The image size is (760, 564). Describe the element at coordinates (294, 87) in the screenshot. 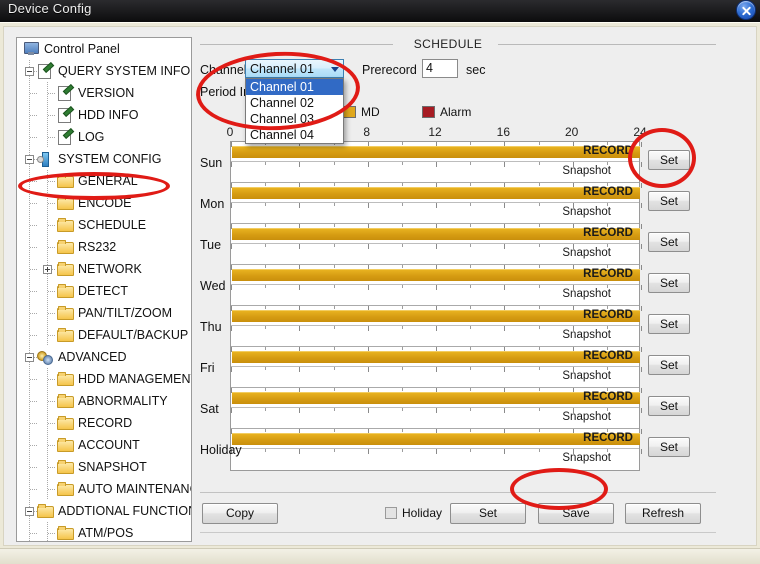

I see `channel-option: Channel 01` at that location.